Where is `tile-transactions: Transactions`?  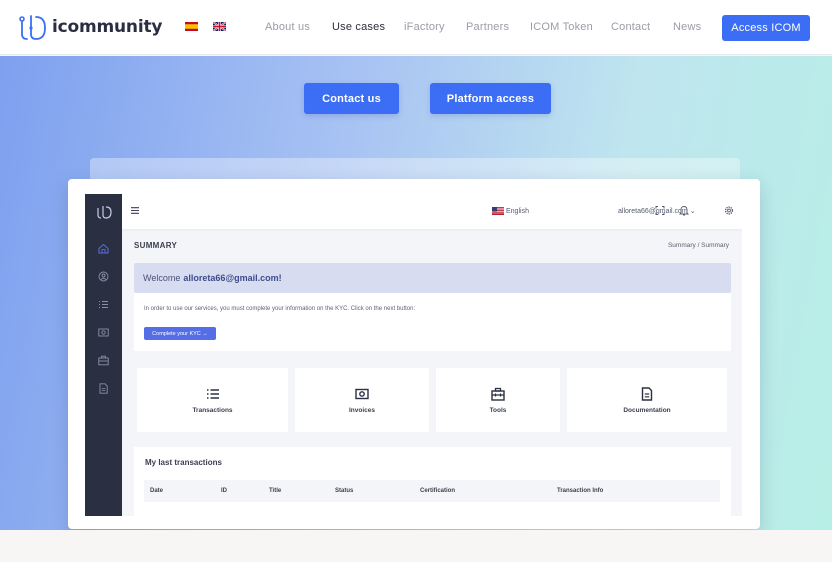
tile-transactions: Transactions is located at coordinates (212, 400).